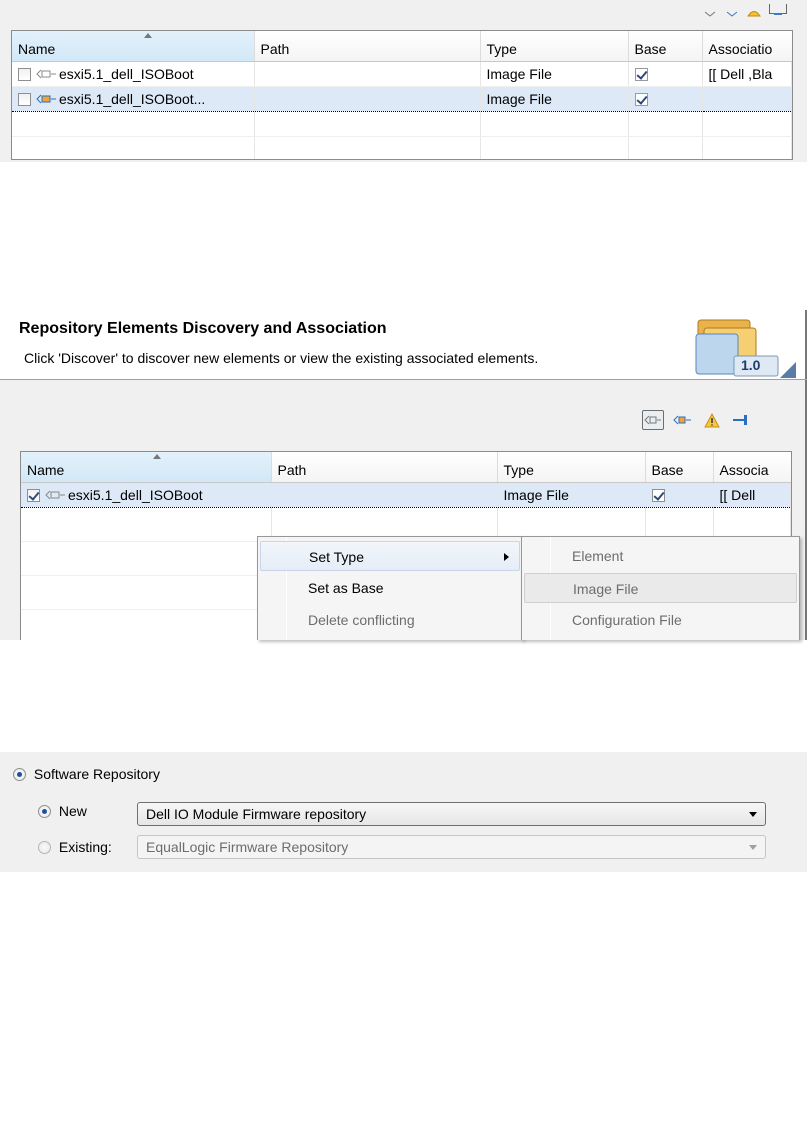  I want to click on software-repository-radio, so click(19, 774).